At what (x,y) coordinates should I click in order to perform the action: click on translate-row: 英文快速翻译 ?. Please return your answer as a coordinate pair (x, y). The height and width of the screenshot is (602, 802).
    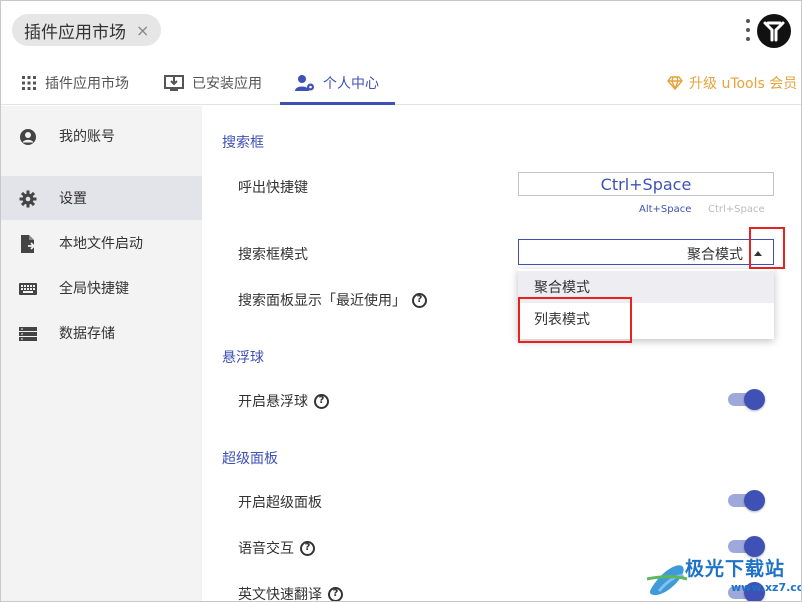
    Looking at the image, I should click on (290, 593).